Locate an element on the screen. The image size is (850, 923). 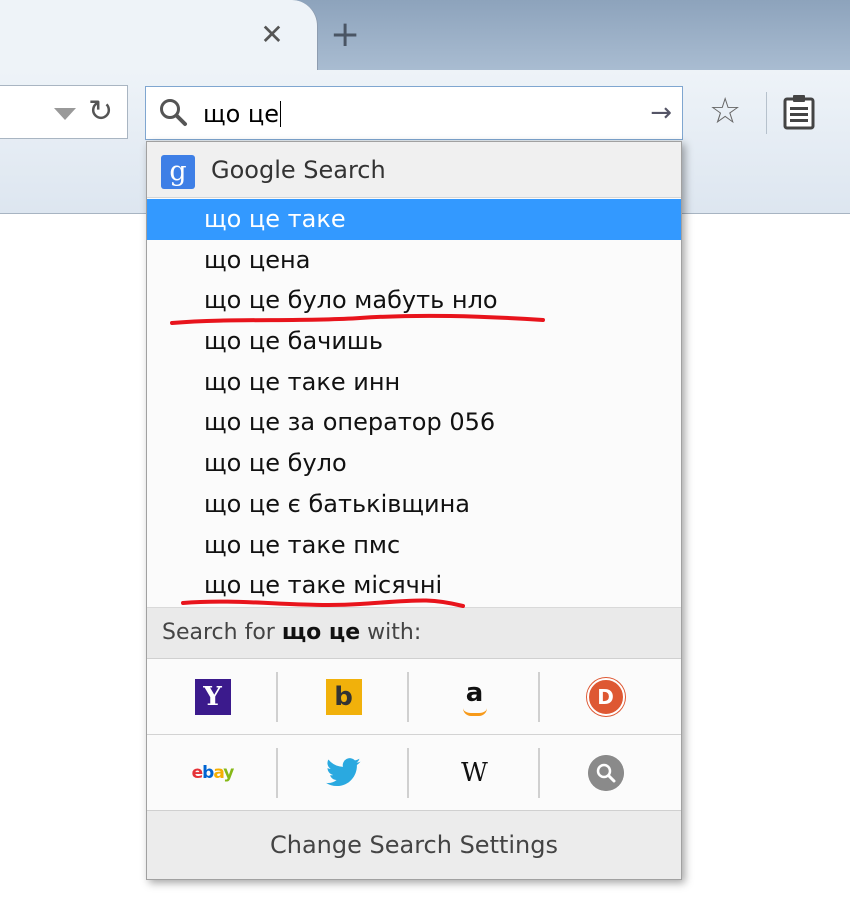
amazon-icon: a is located at coordinates (475, 697).